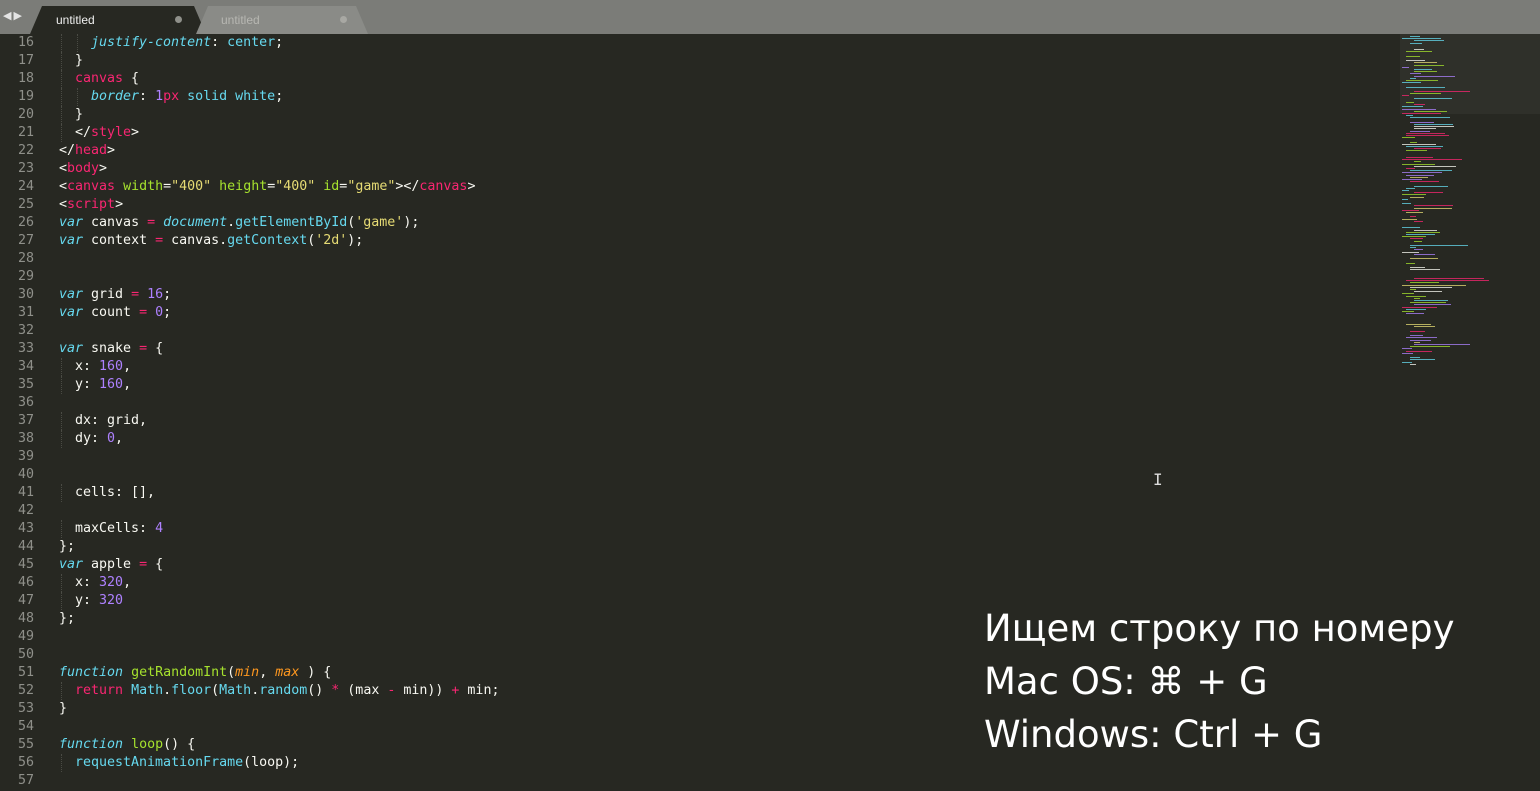 The width and height of the screenshot is (1540, 791). Describe the element at coordinates (1470, 74) in the screenshot. I see `minimap-viewport` at that location.